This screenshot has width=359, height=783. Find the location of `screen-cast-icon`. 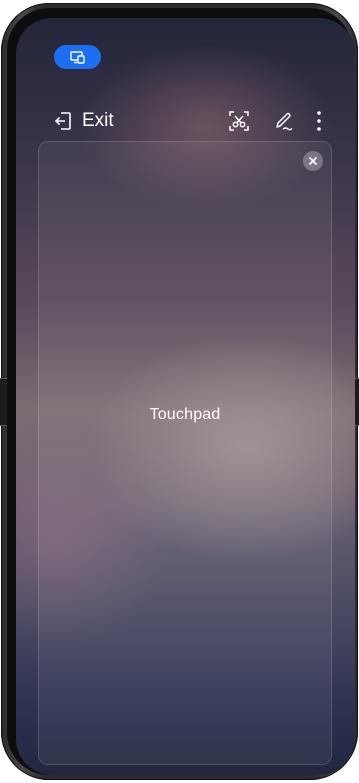

screen-cast-icon is located at coordinates (77, 57).